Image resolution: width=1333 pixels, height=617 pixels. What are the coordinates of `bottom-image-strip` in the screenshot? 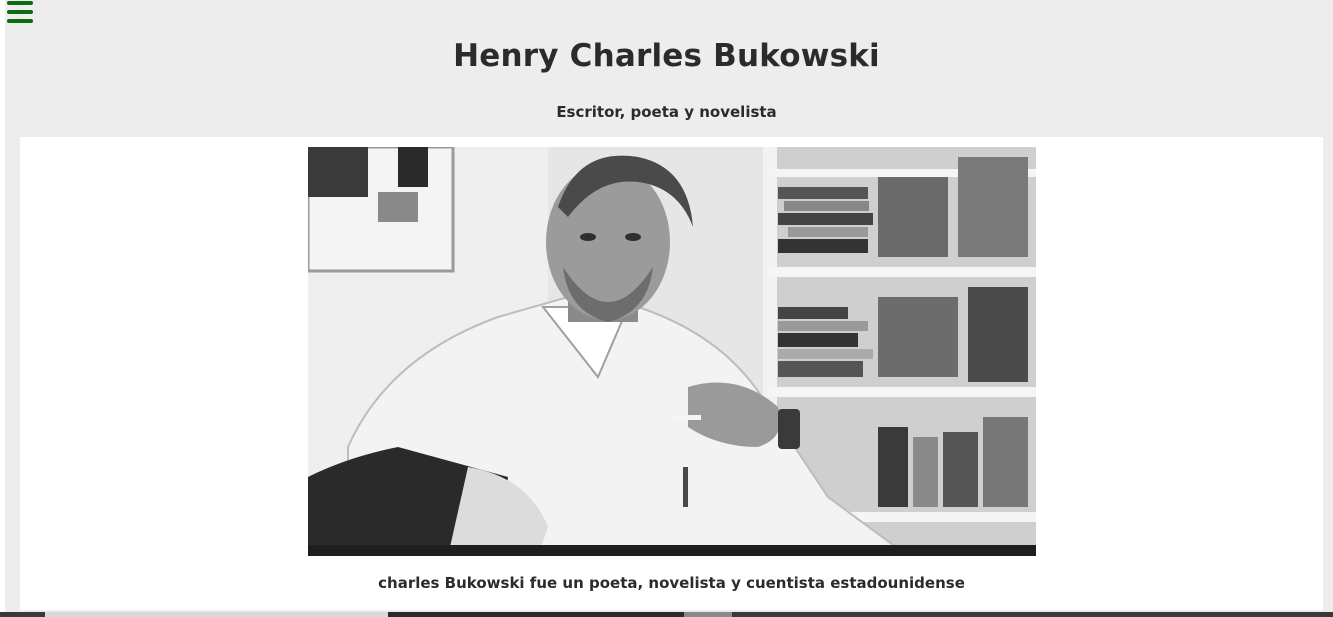 It's located at (666, 614).